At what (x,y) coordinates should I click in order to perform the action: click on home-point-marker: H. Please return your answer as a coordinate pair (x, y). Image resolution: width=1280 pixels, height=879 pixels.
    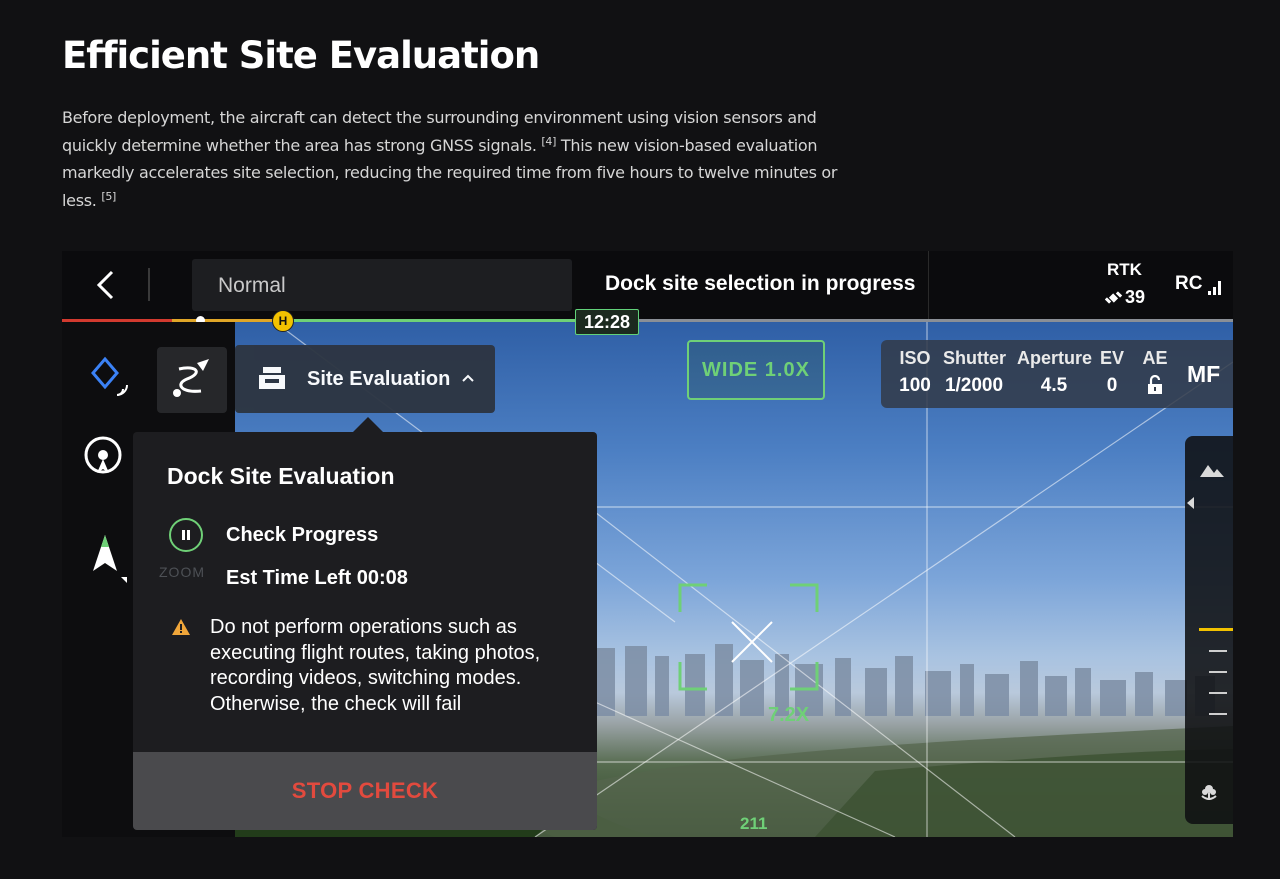
    Looking at the image, I should click on (283, 321).